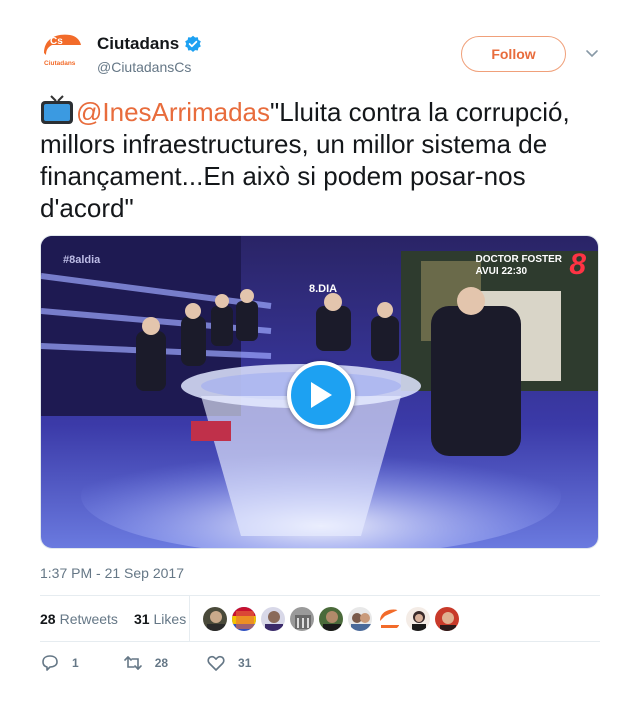 The image size is (640, 703). Describe the element at coordinates (48, 618) in the screenshot. I see `retweets-count: 28` at that location.